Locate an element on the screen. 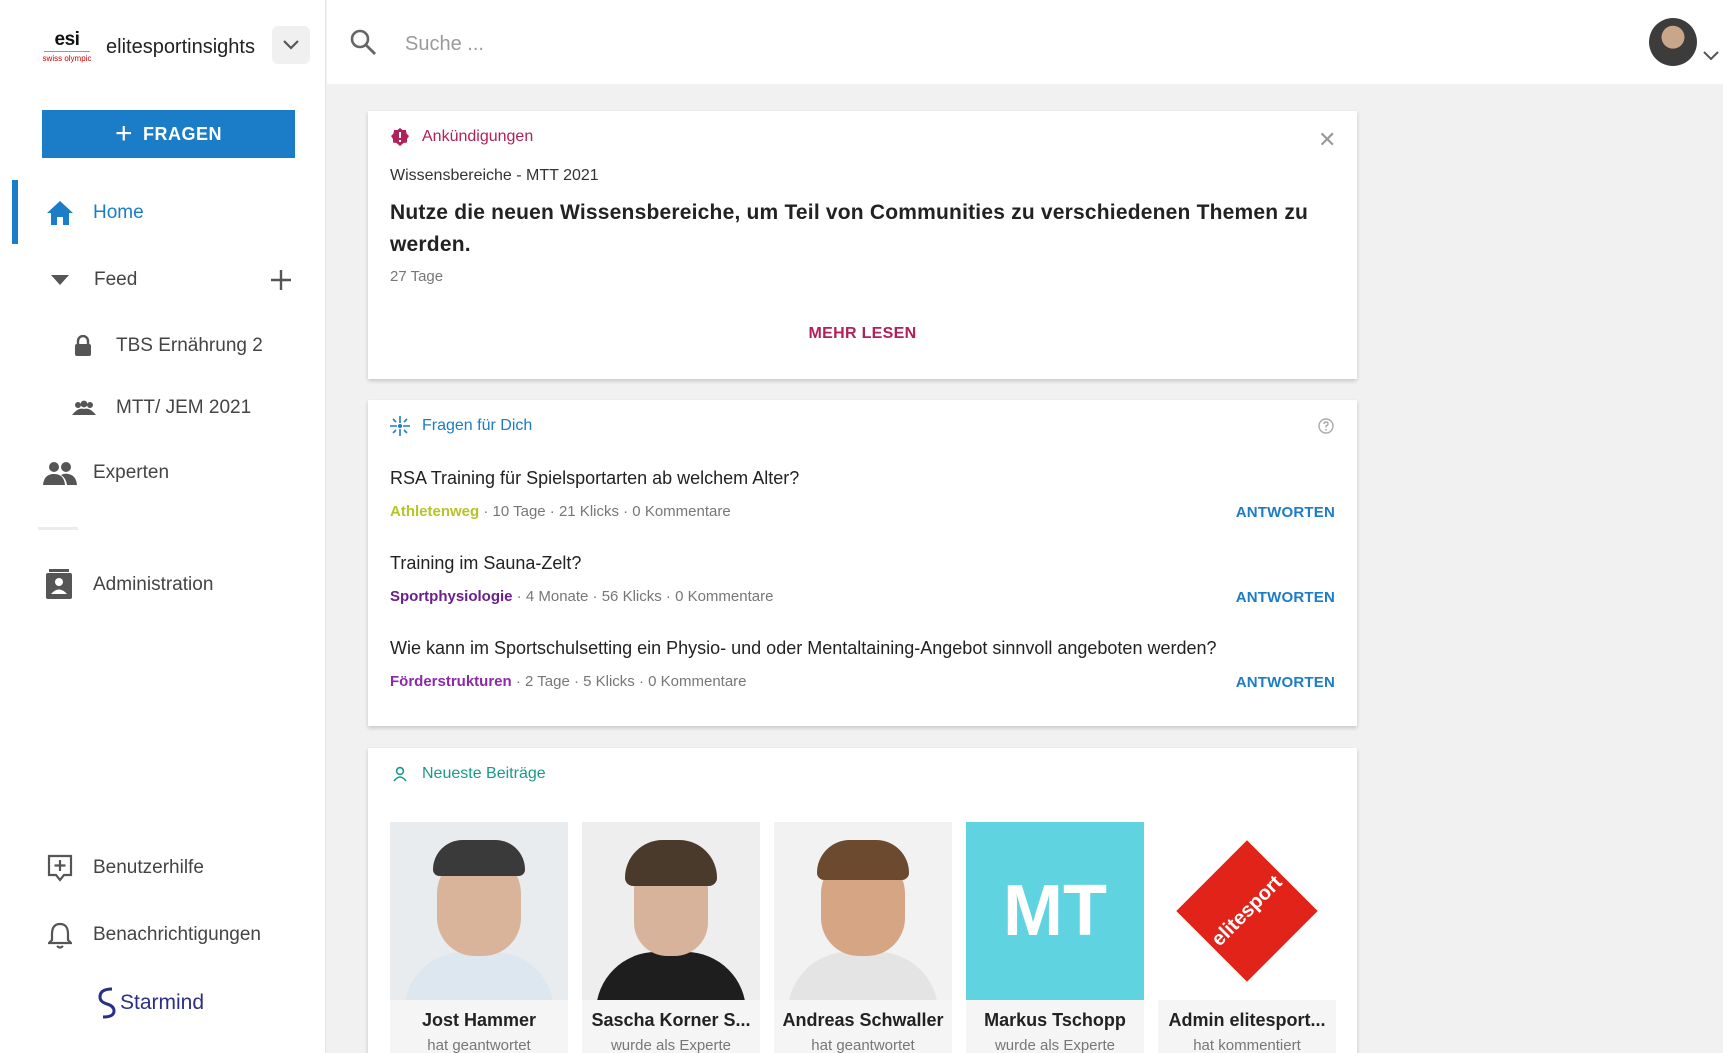 This screenshot has width=1723, height=1053. announcement-heading: Ankündigungen is located at coordinates (478, 136).